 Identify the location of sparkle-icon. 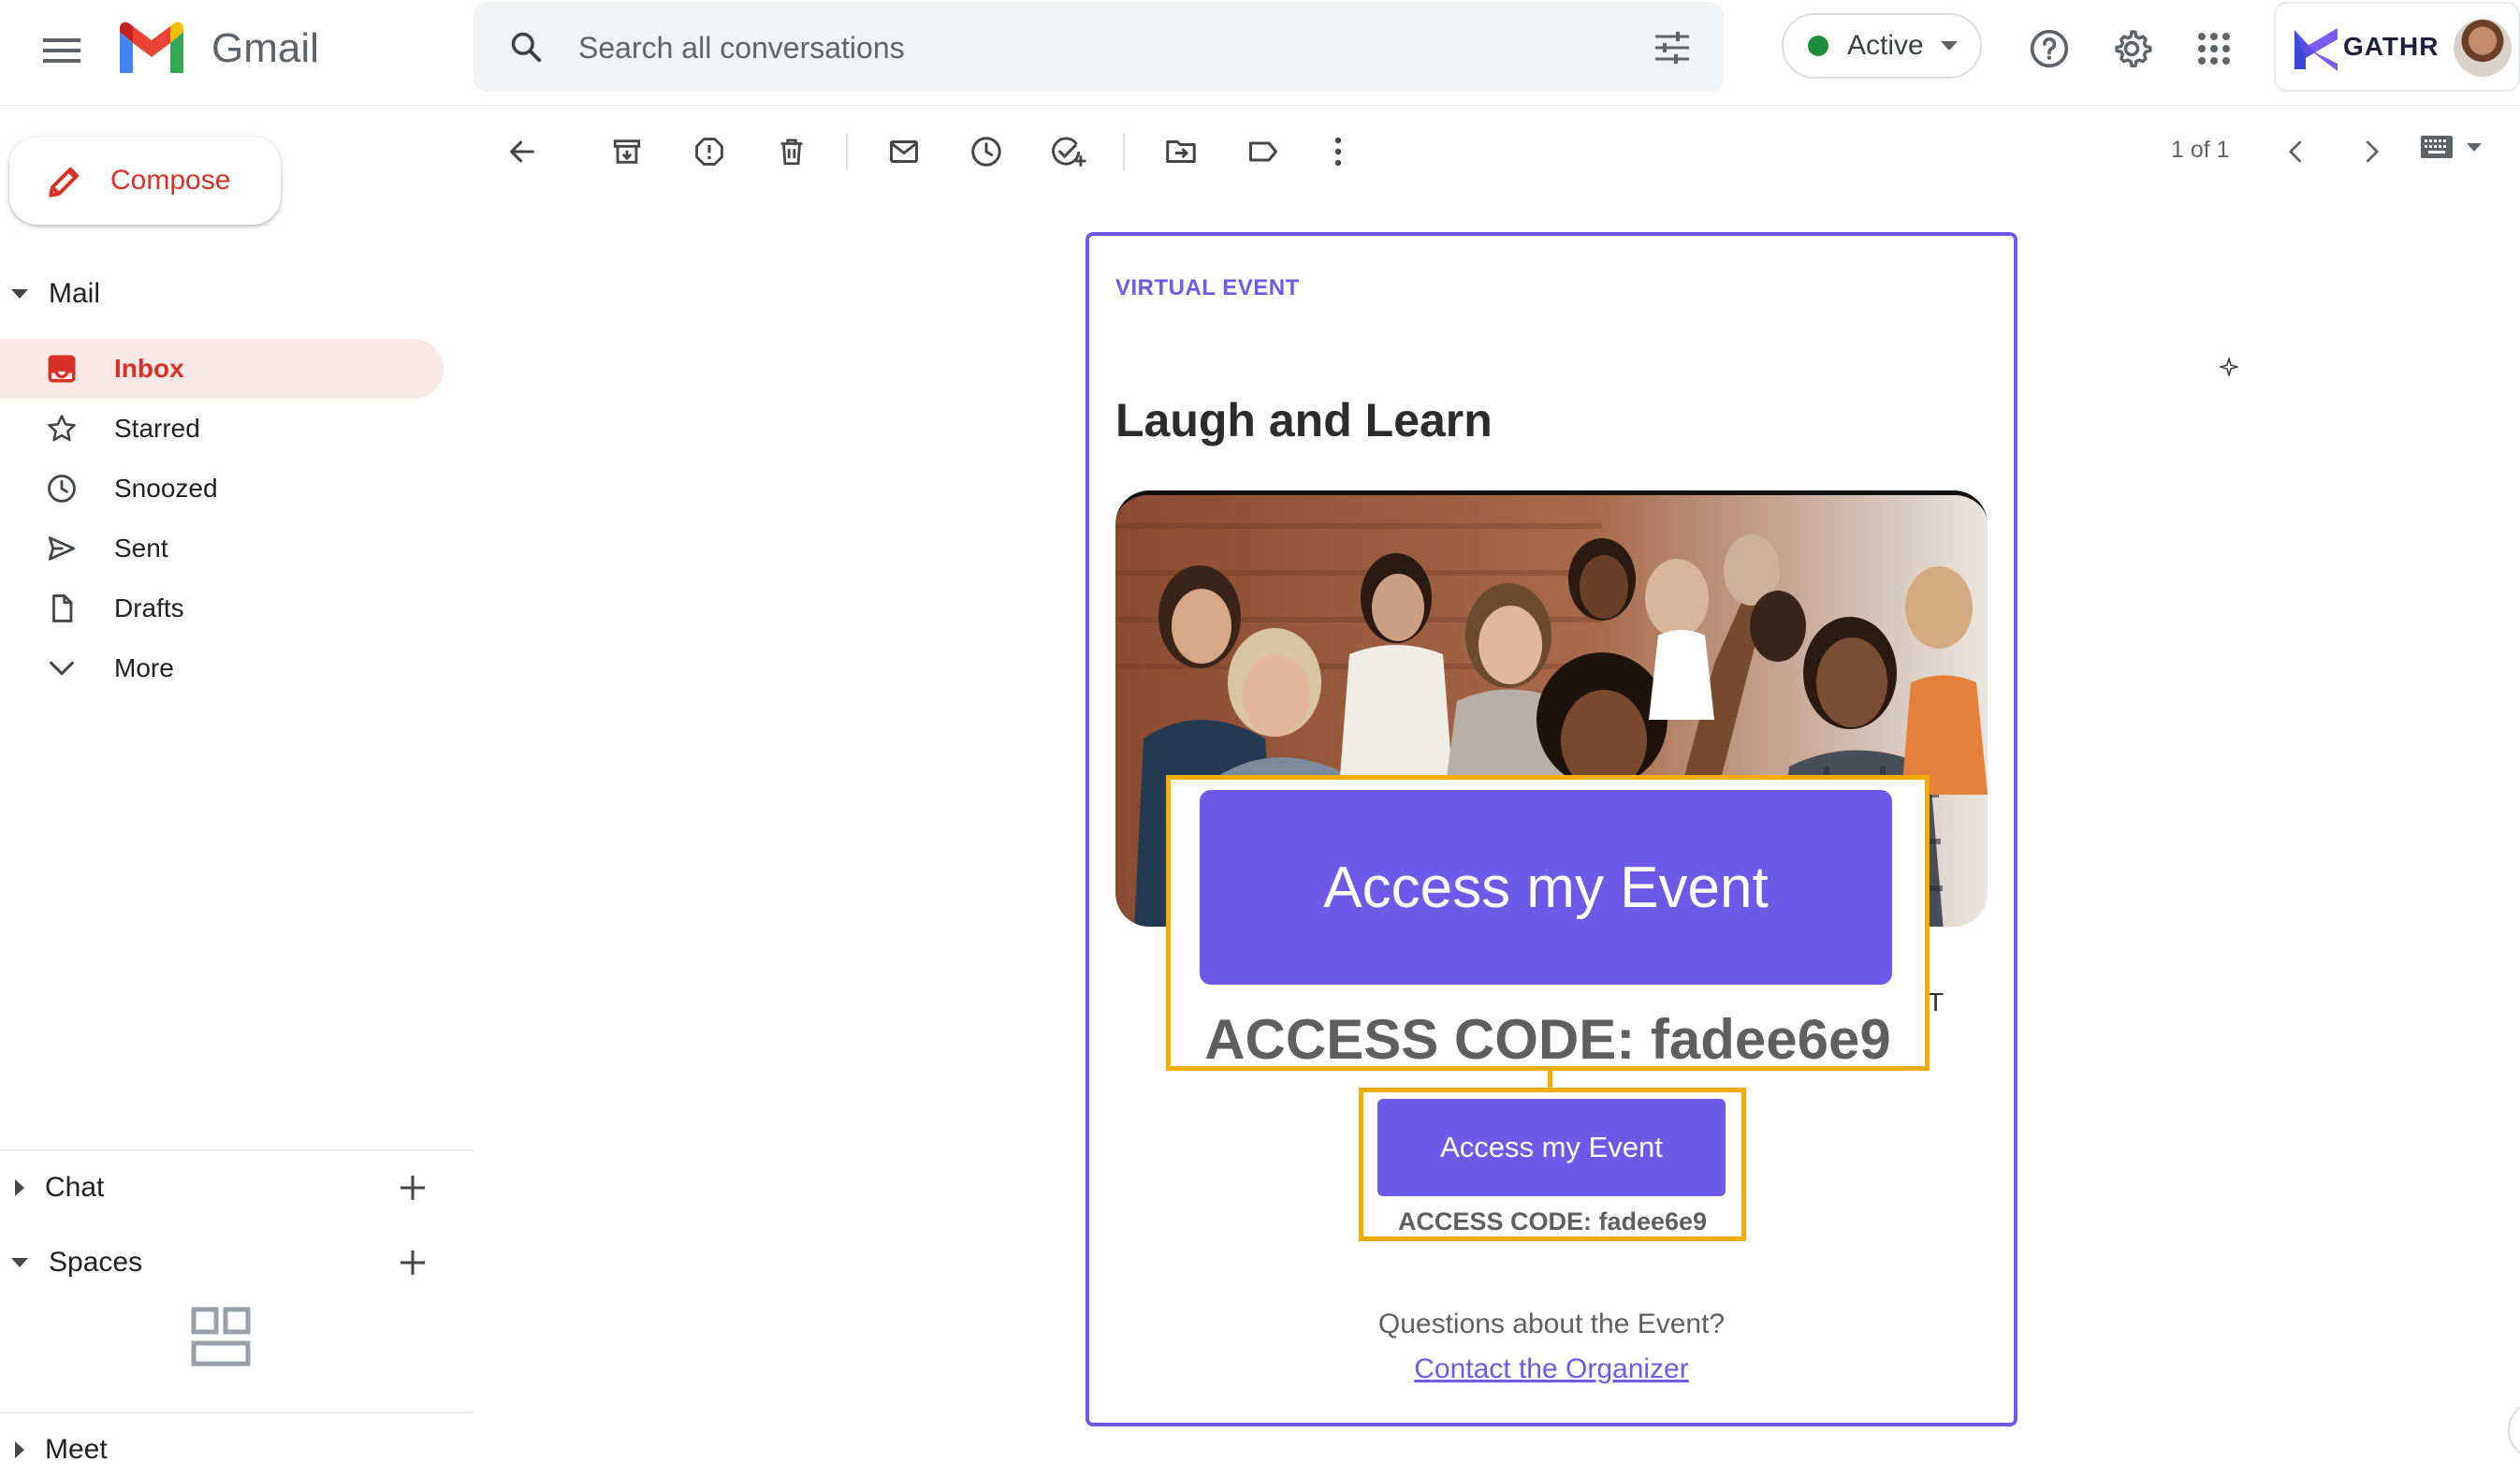
(2229, 367).